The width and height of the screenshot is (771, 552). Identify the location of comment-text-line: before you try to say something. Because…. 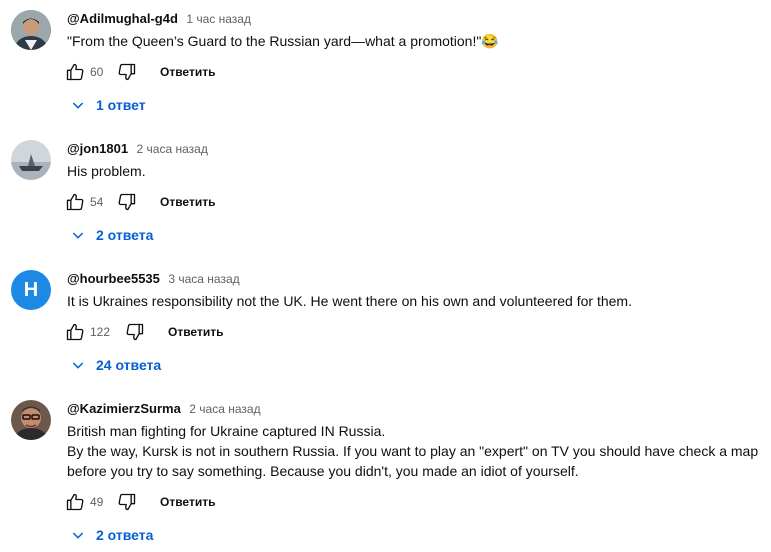
(323, 471).